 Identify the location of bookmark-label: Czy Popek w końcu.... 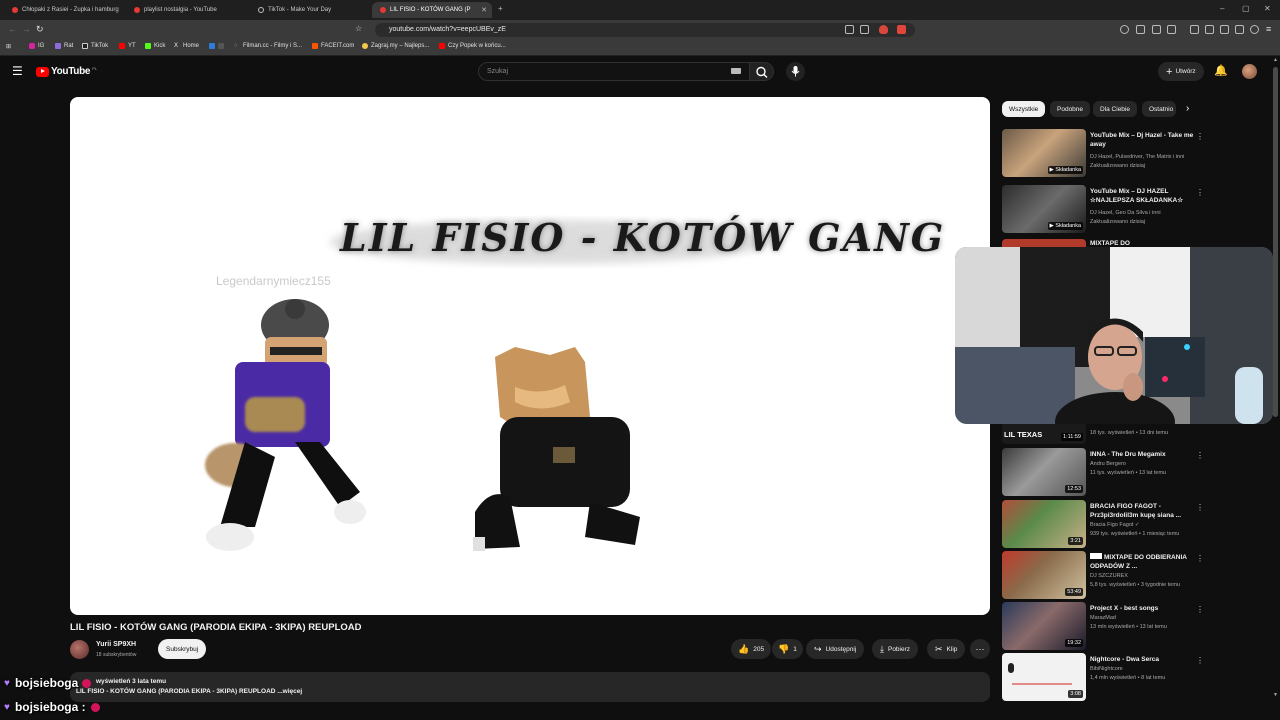
(477, 46).